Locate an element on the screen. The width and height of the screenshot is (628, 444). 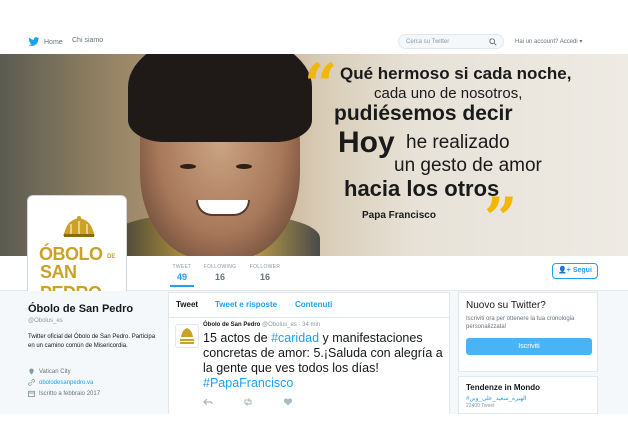
stat-followers: FOLLOWER 16 is located at coordinates (265, 273).